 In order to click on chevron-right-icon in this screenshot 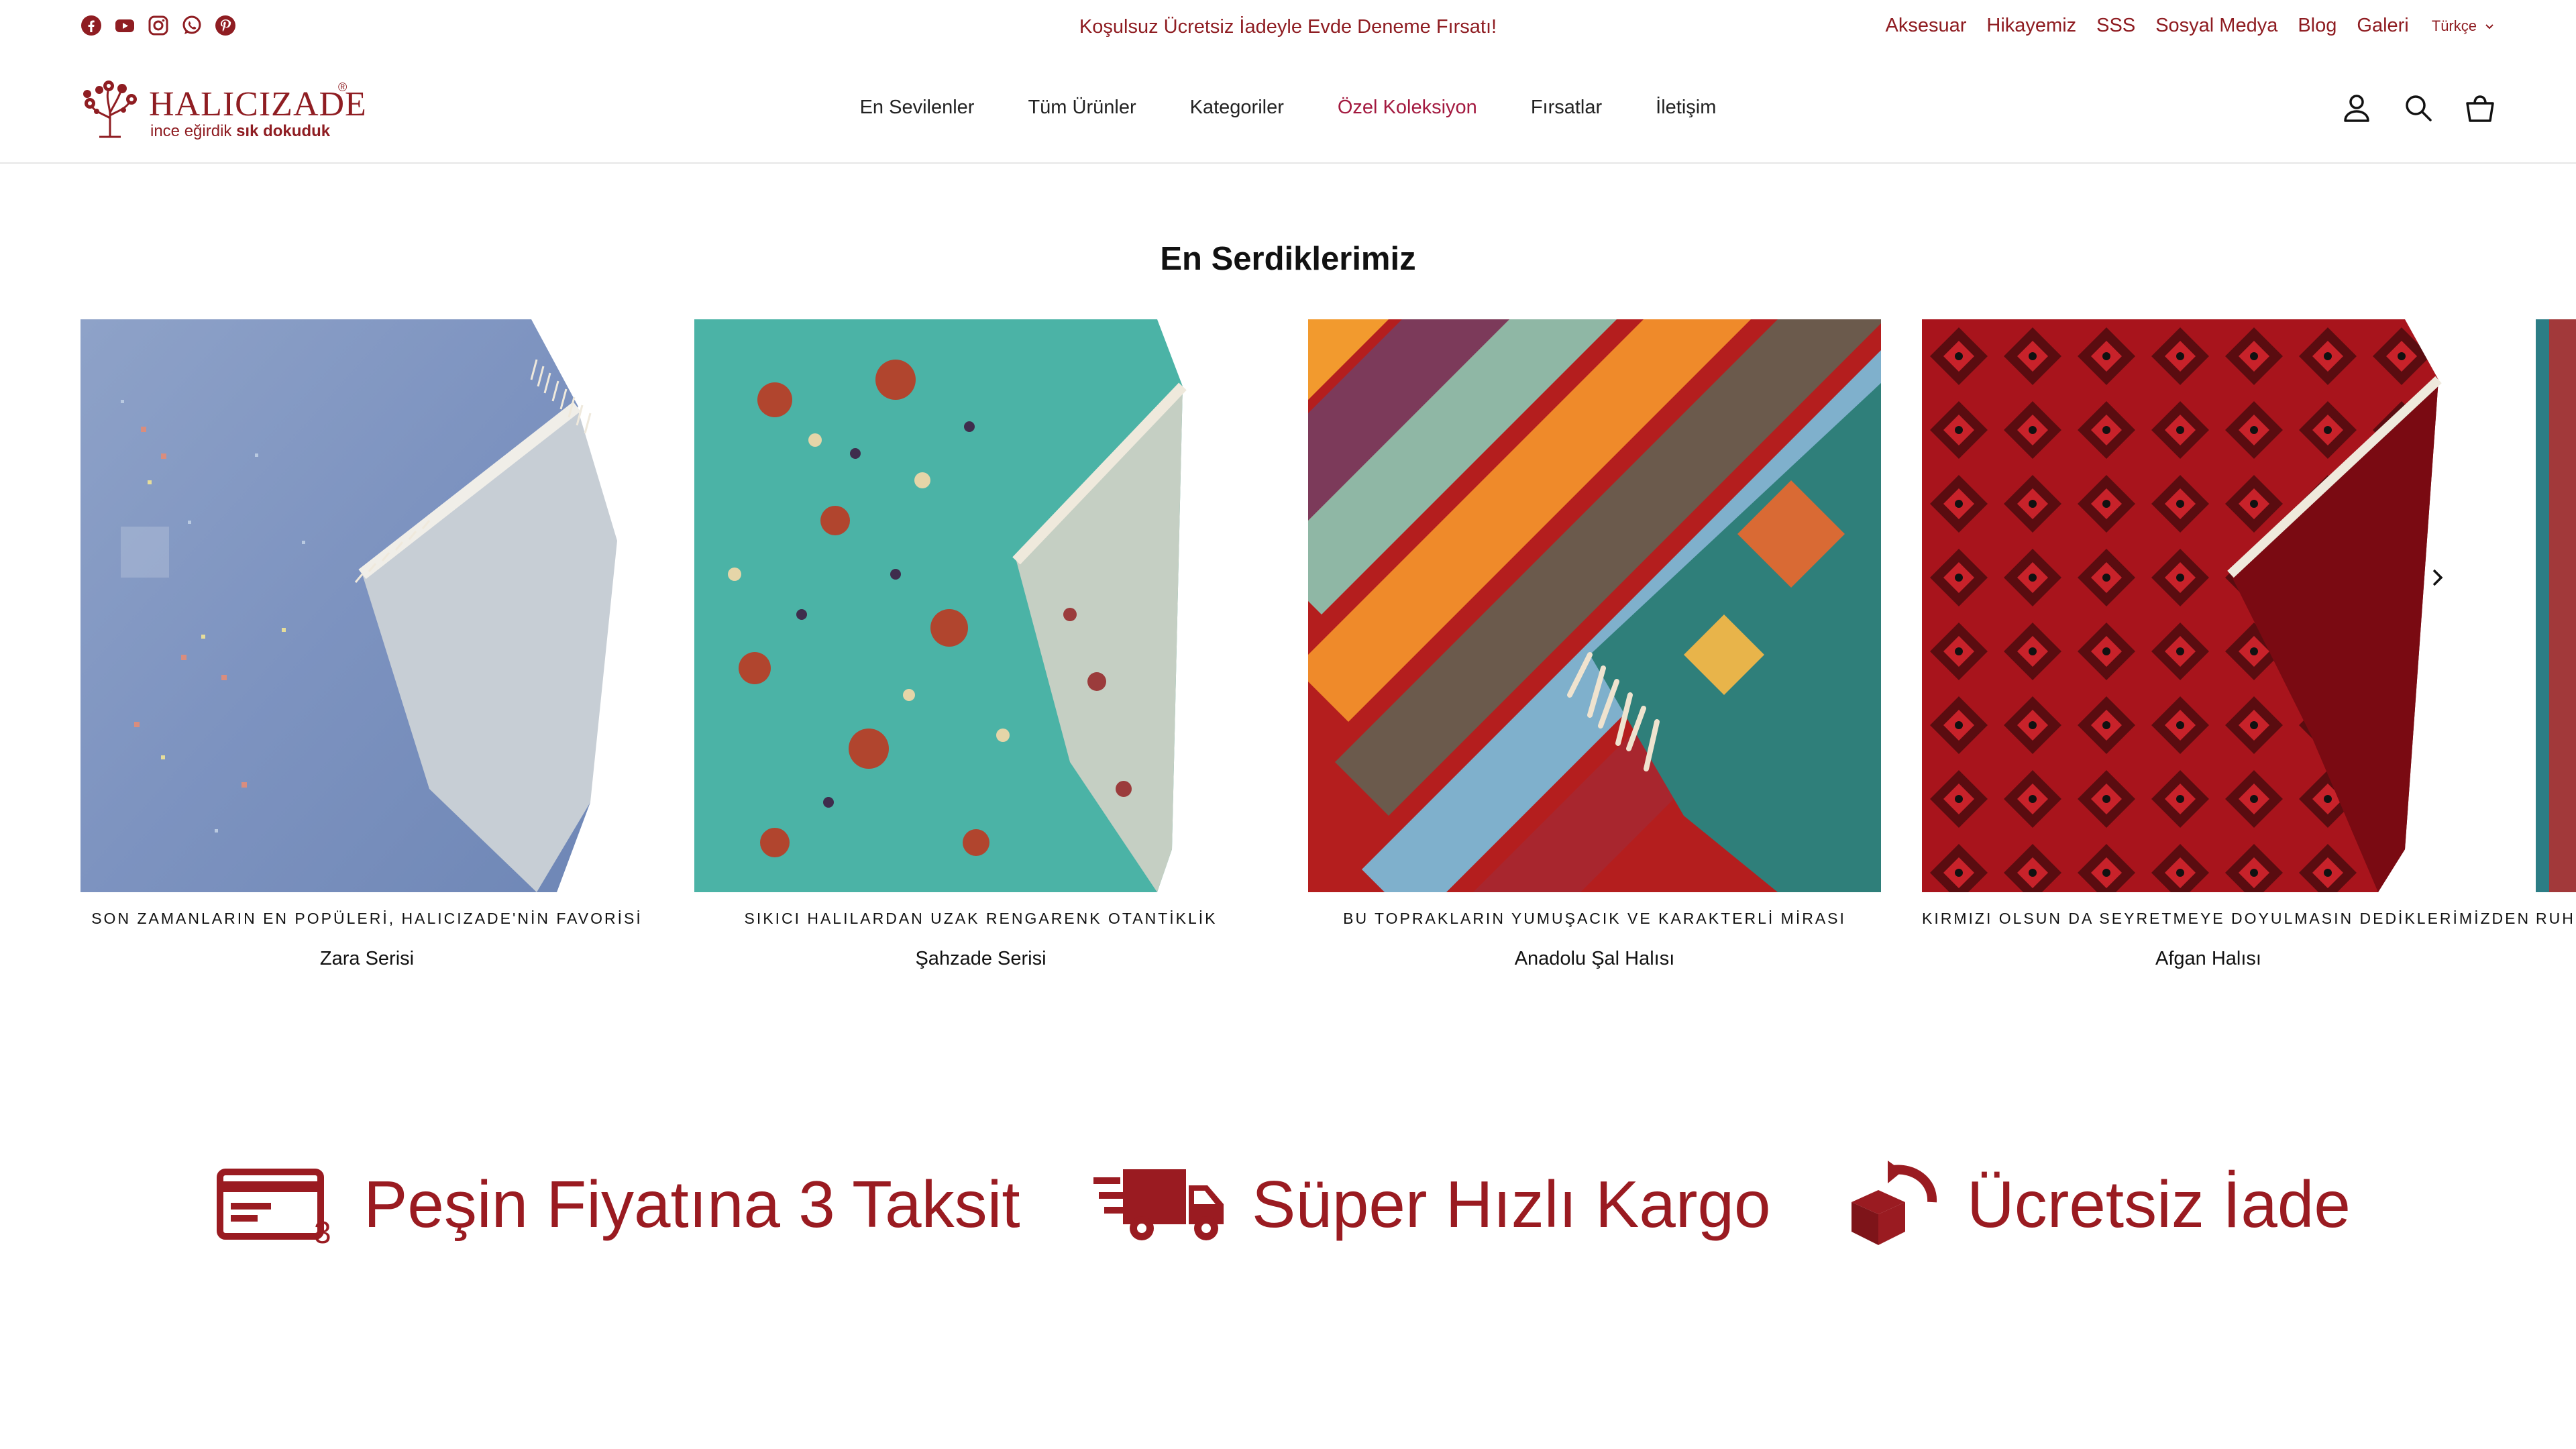, I will do `click(2437, 577)`.